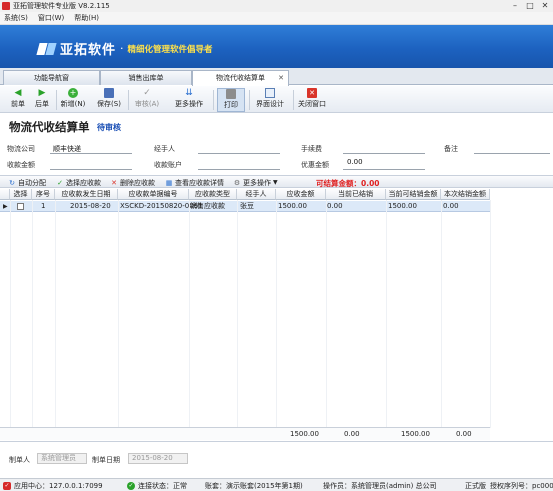 Image resolution: width=553 pixels, height=491 pixels. Describe the element at coordinates (380, 486) in the screenshot. I see `operator-status: 操作员：系统管理员(admin) 总公司` at that location.